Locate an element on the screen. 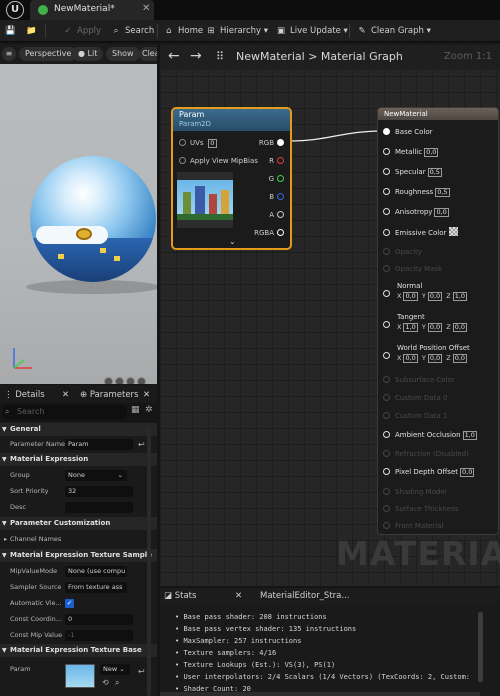  tab-new-material: NewMaterial* ✕ is located at coordinates (92, 10).